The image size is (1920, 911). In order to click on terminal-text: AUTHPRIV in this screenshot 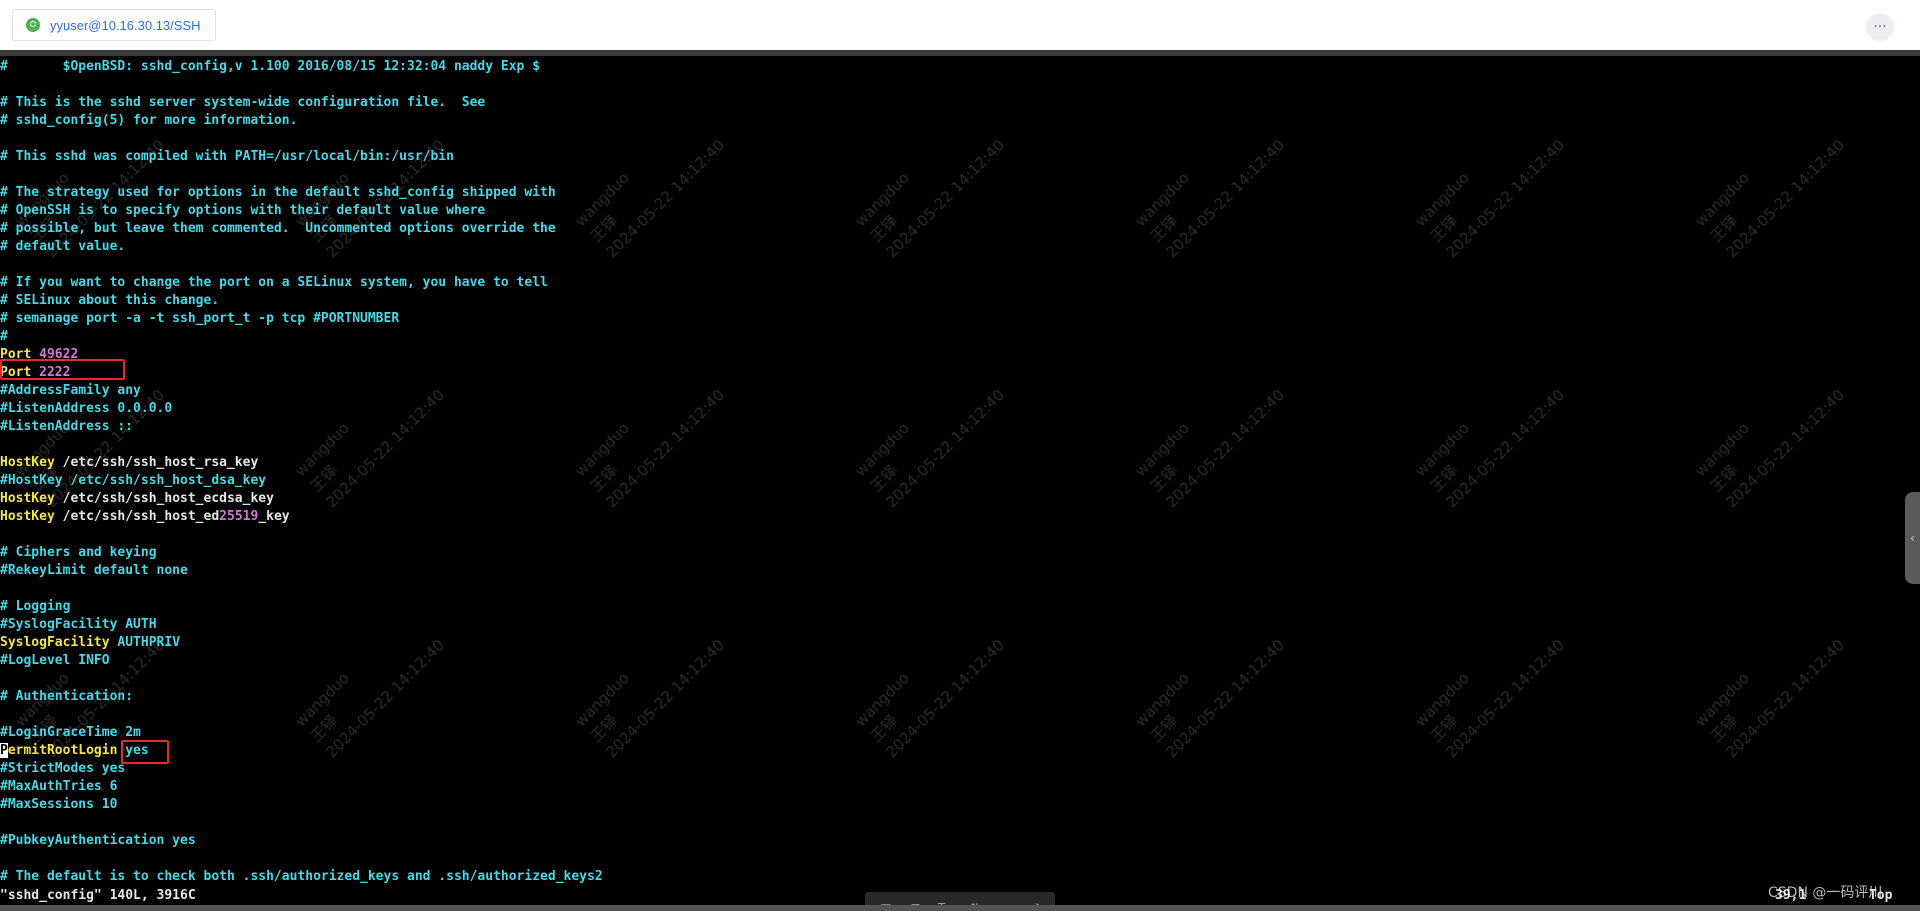, I will do `click(145, 642)`.